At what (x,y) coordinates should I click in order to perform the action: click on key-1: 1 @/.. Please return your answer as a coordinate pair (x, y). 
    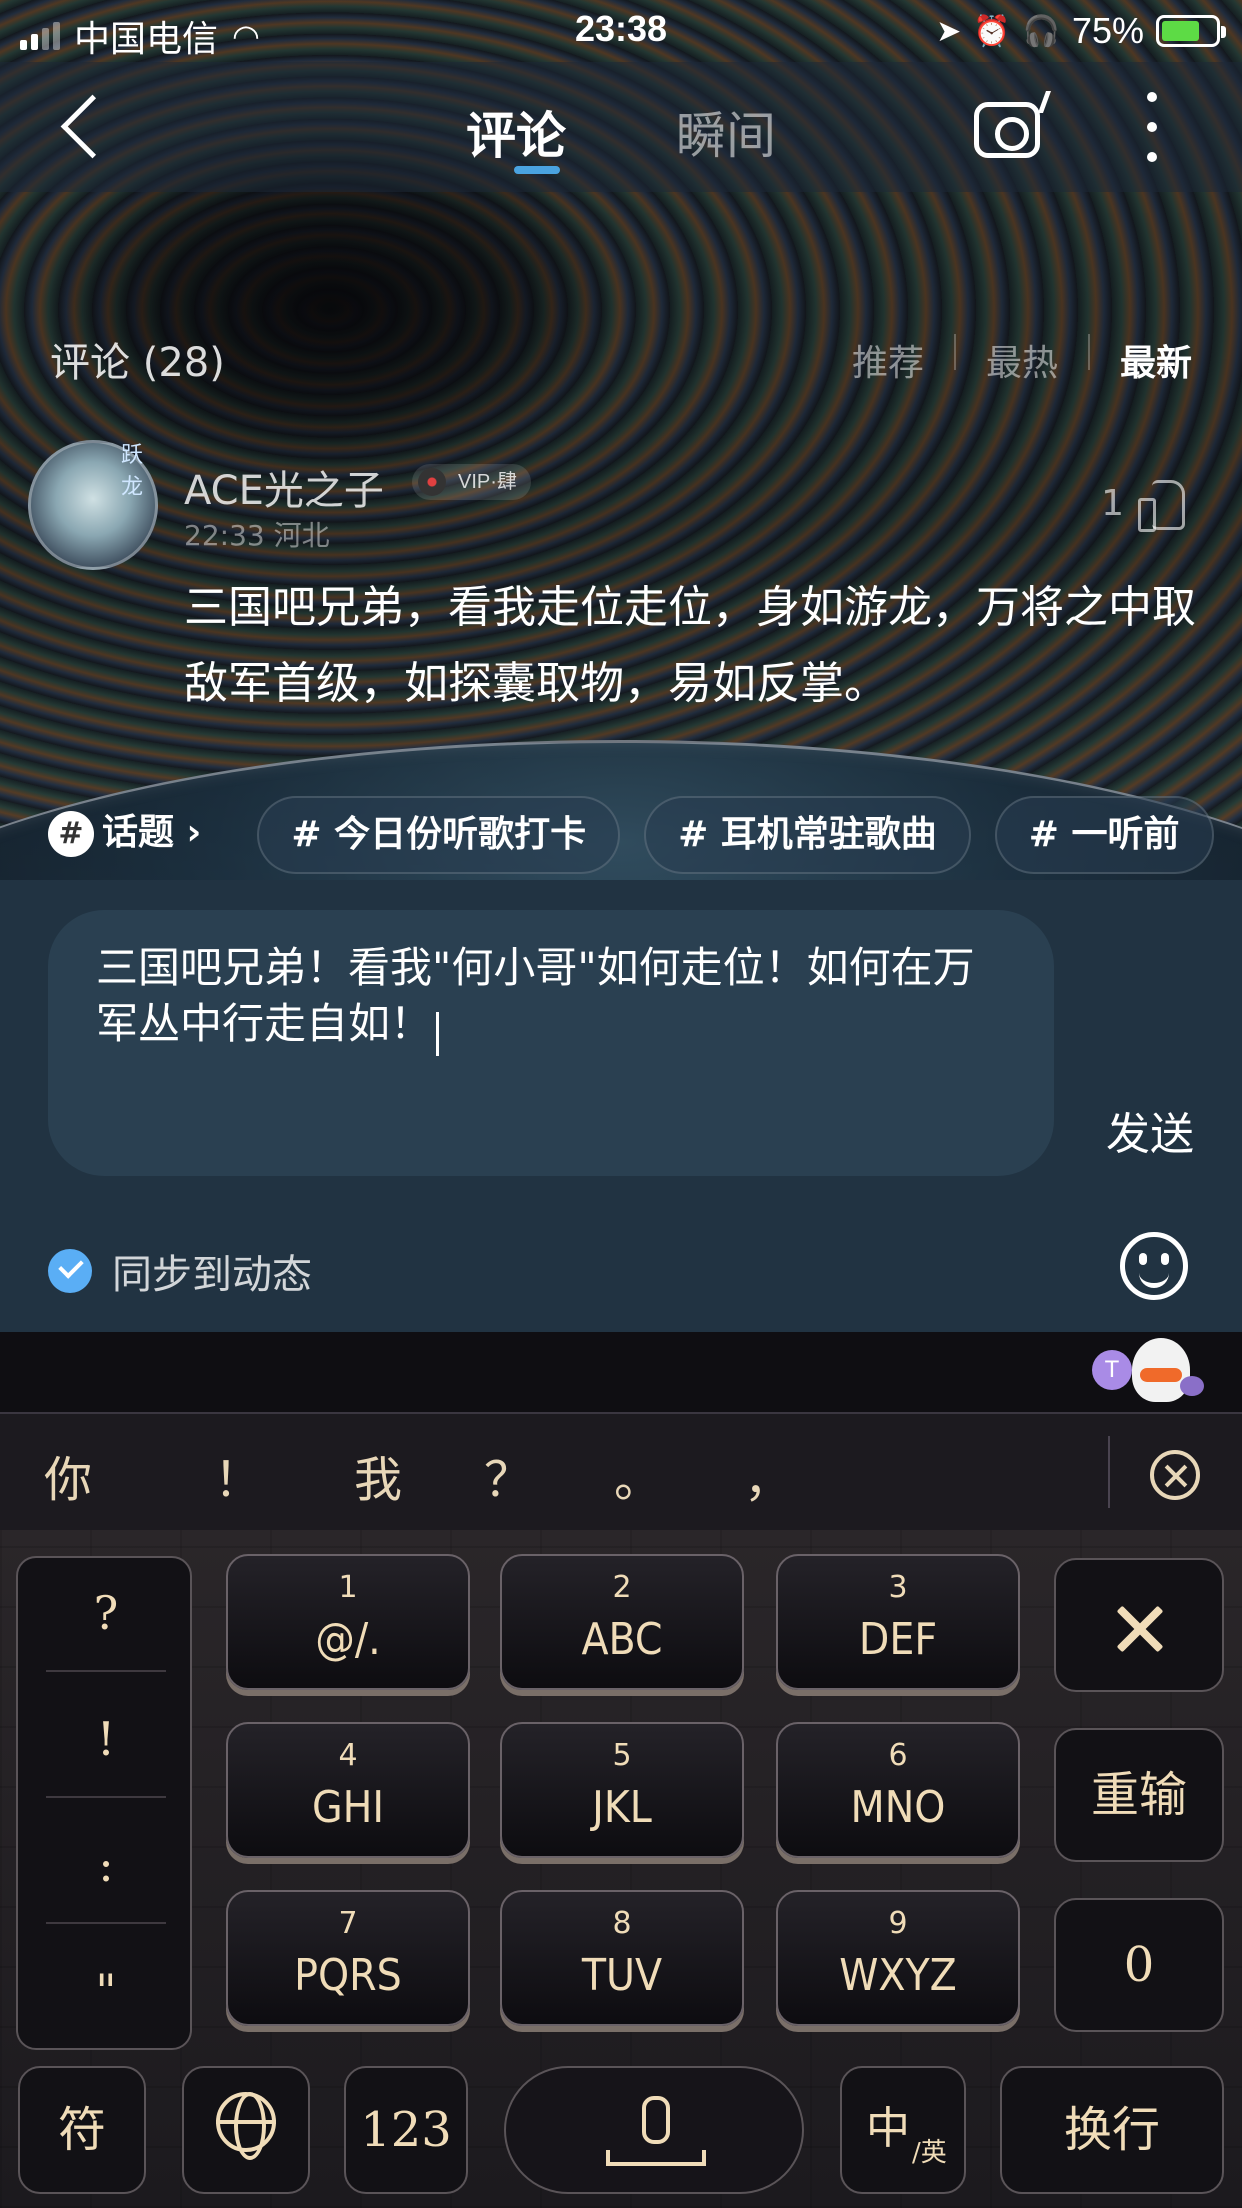
    Looking at the image, I should click on (348, 1622).